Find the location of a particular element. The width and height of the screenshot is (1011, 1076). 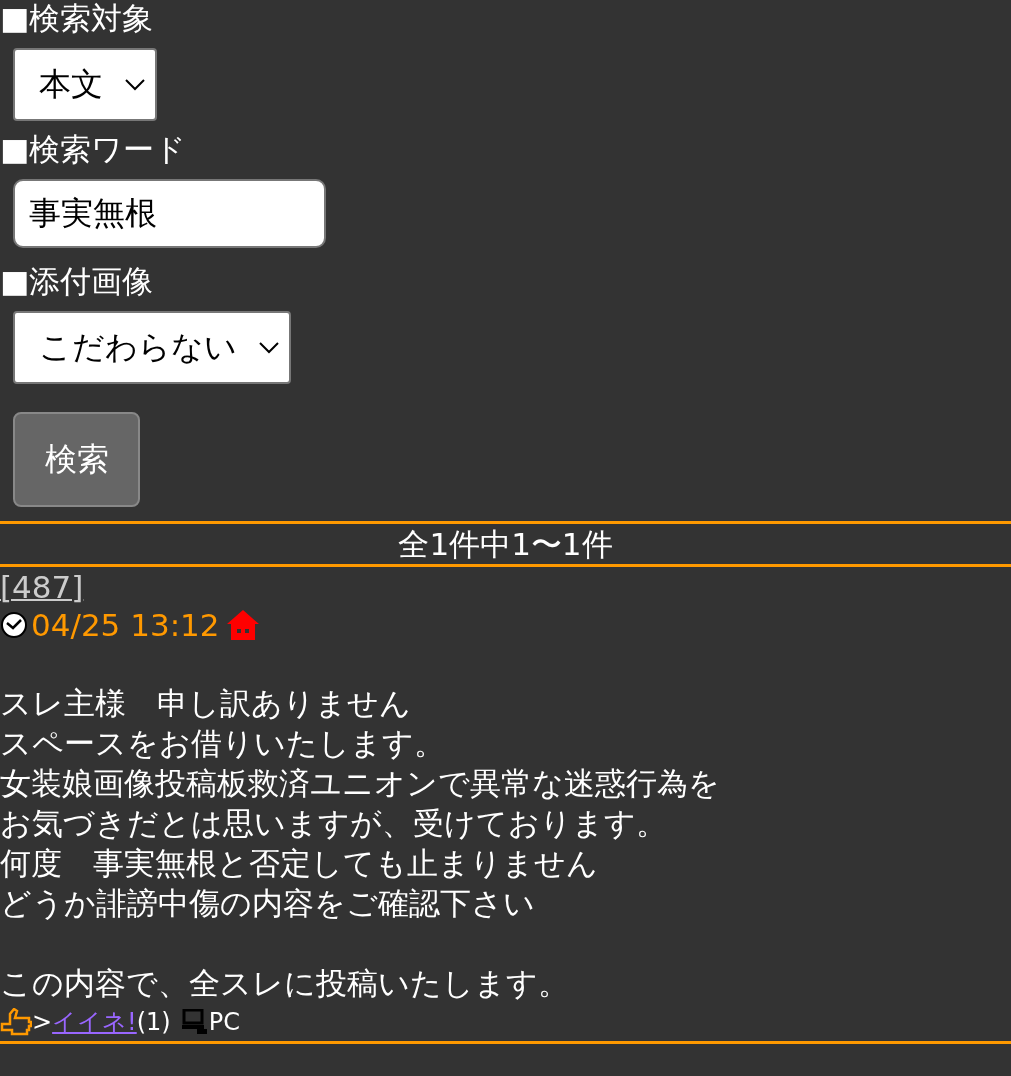

message-line: スペースをお借りいたします。 is located at coordinates (223, 743).